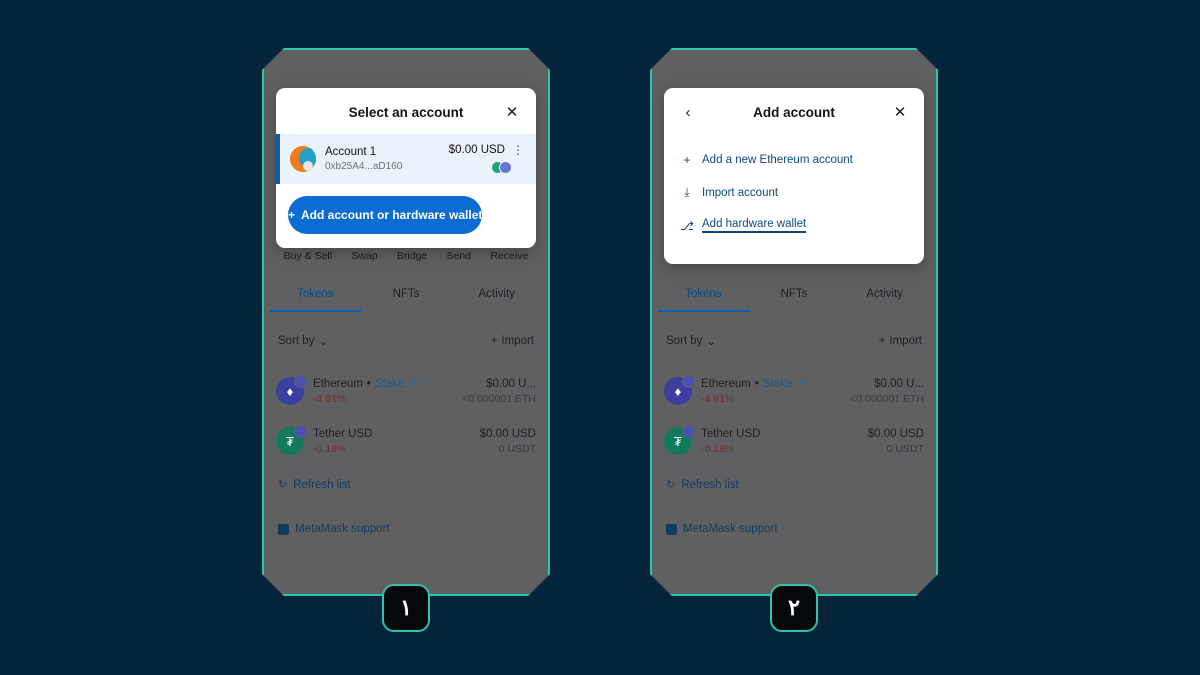  Describe the element at coordinates (794, 112) in the screenshot. I see `add-account-title: Add account` at that location.